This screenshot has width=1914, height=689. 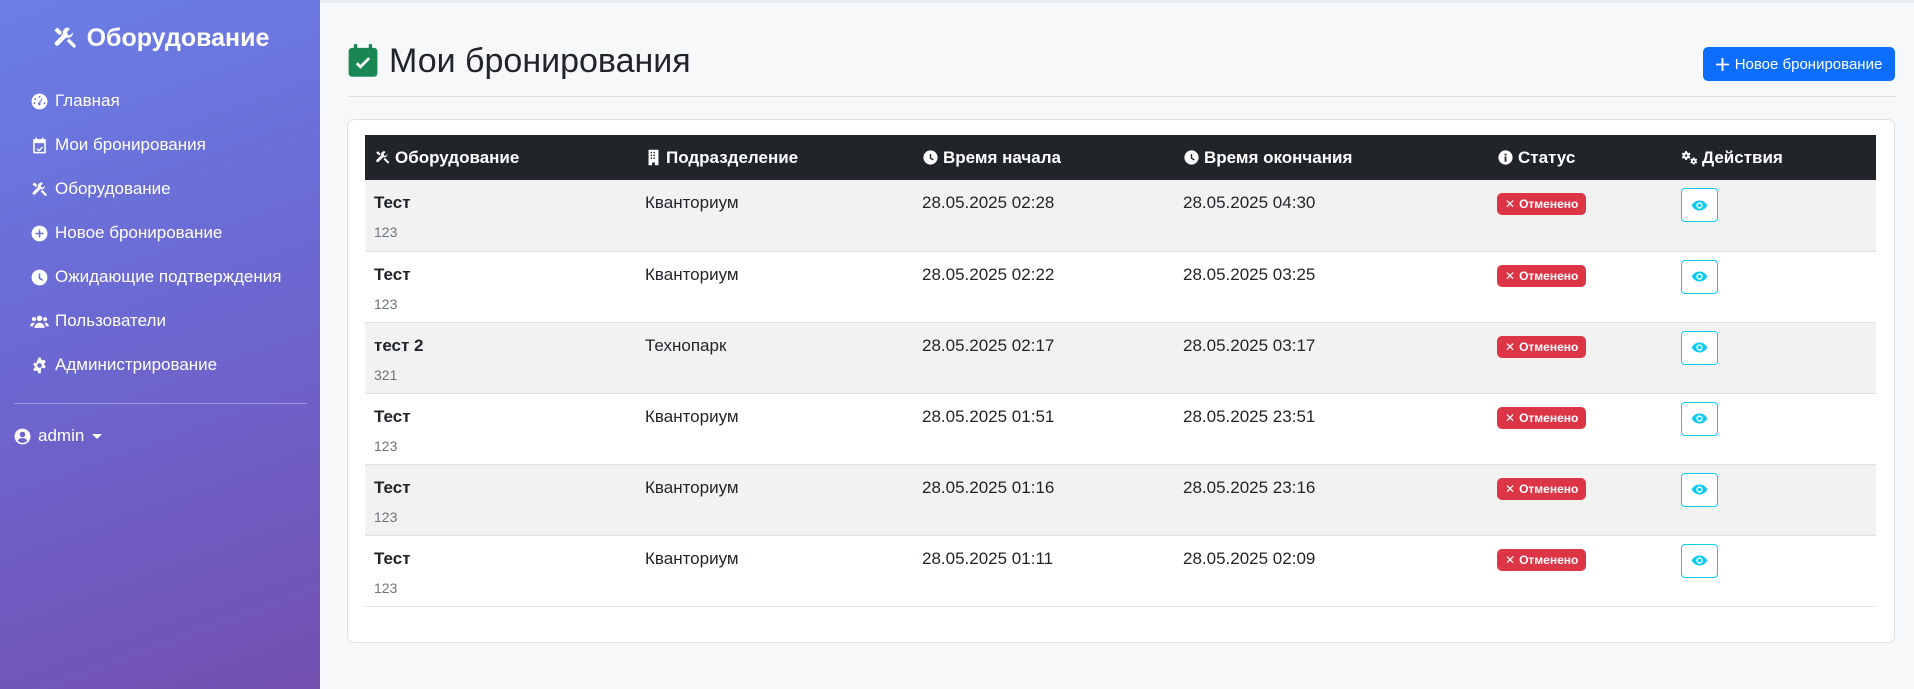 What do you see at coordinates (399, 345) in the screenshot?
I see `equipment-name: тест 2` at bounding box center [399, 345].